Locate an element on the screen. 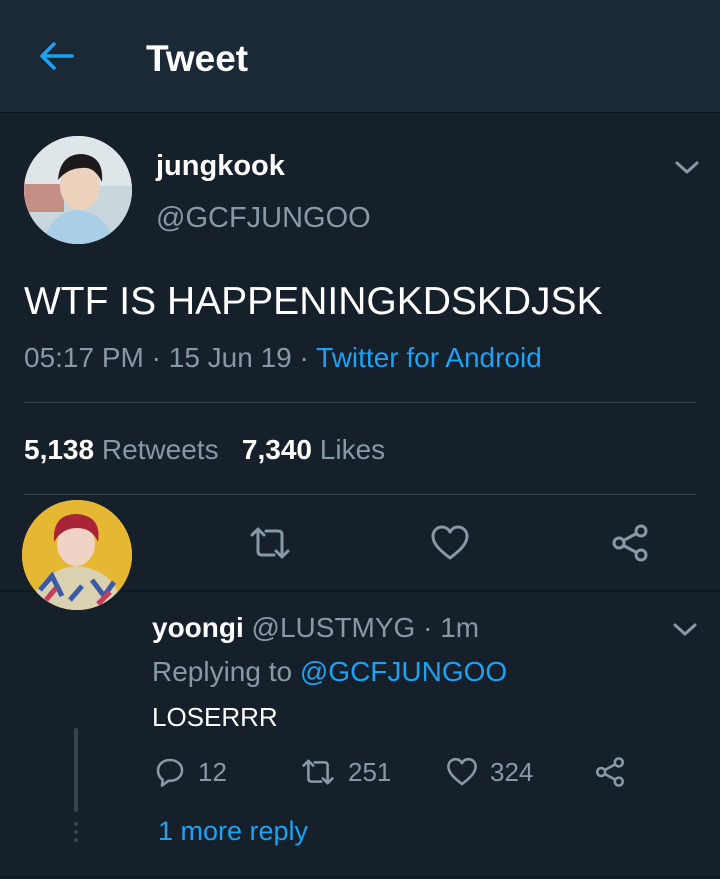 Image resolution: width=720 pixels, height=879 pixels. thread-line is located at coordinates (76, 770).